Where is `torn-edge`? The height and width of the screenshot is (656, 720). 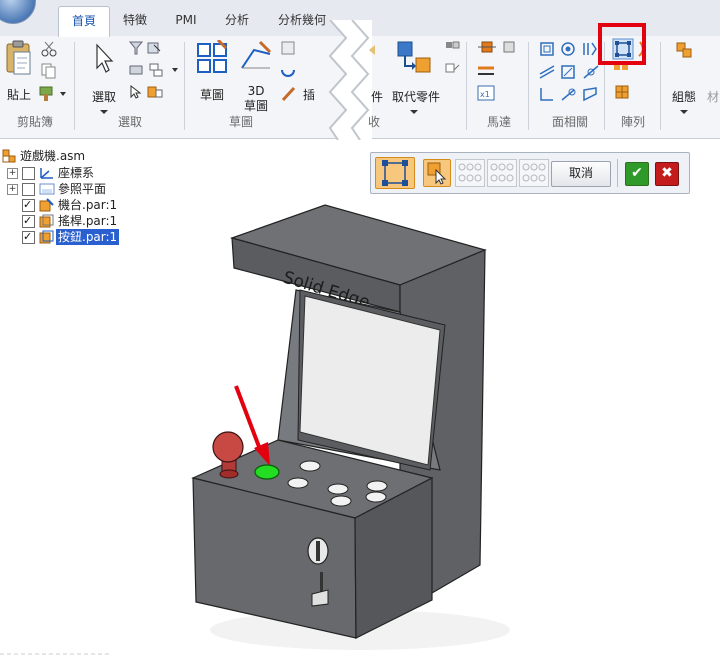 torn-edge is located at coordinates (350, 80).